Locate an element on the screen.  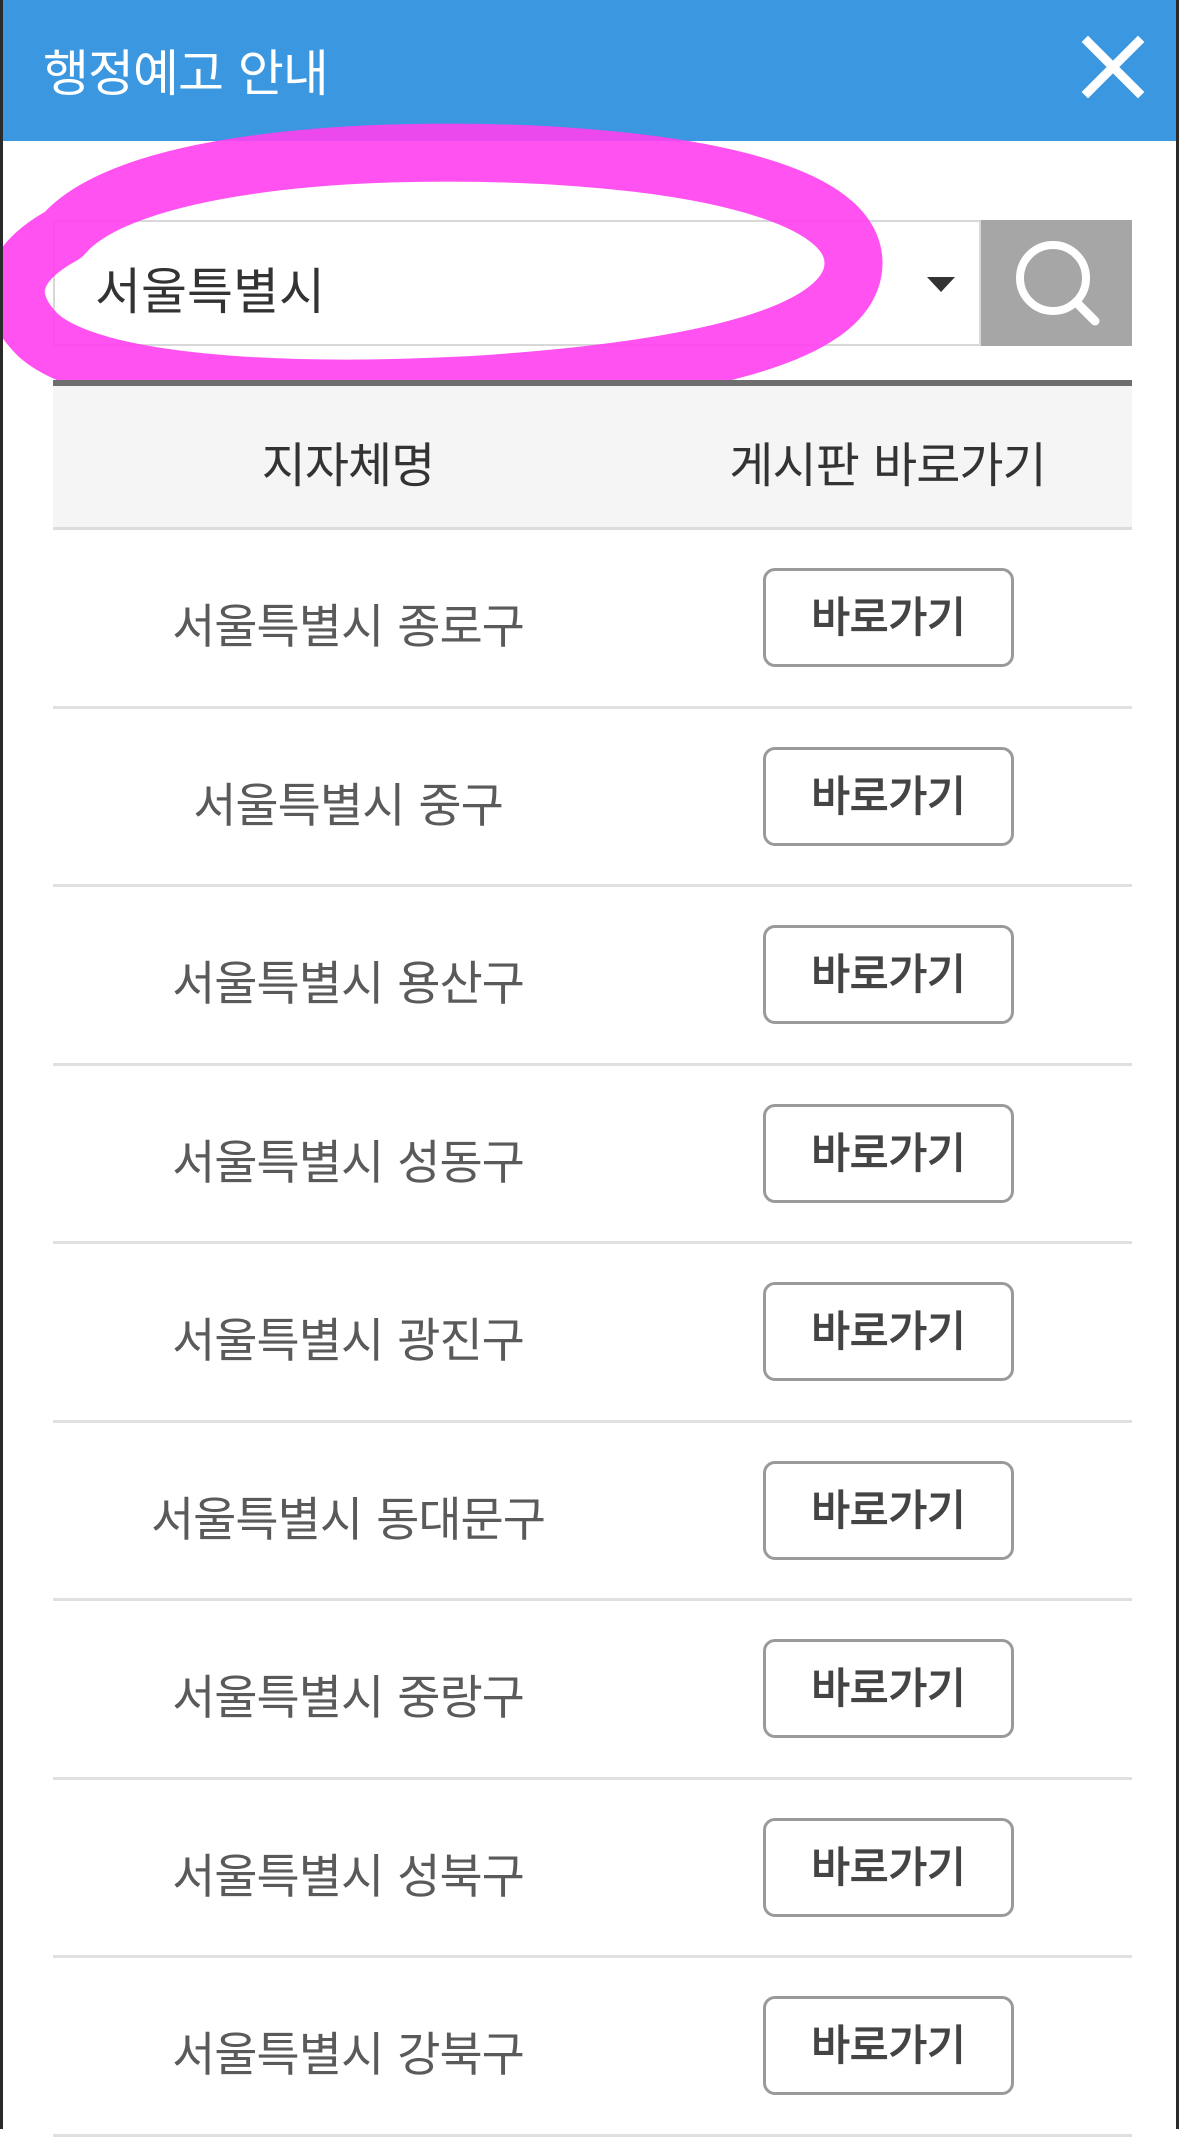
region-name: 서울특별시 성동구 is located at coordinates (348, 1163).